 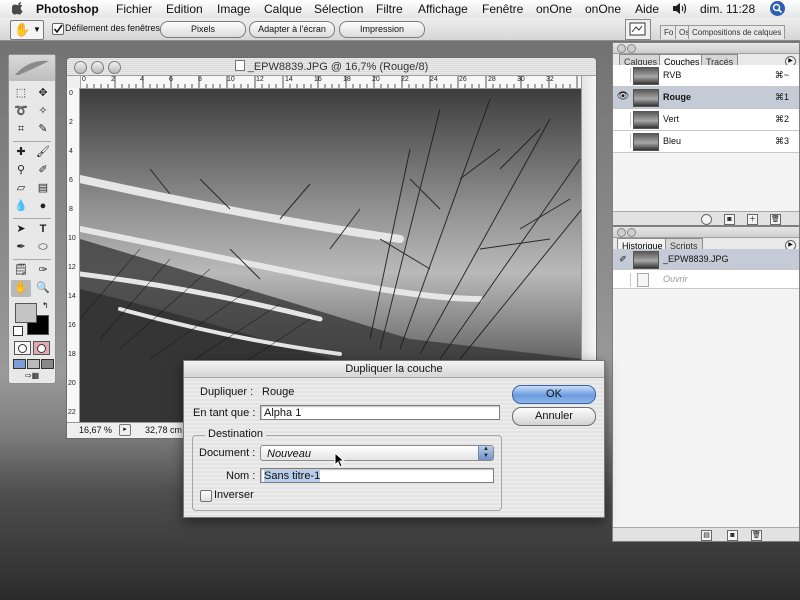 What do you see at coordinates (43, 229) in the screenshot?
I see `type-tool-icon: T` at bounding box center [43, 229].